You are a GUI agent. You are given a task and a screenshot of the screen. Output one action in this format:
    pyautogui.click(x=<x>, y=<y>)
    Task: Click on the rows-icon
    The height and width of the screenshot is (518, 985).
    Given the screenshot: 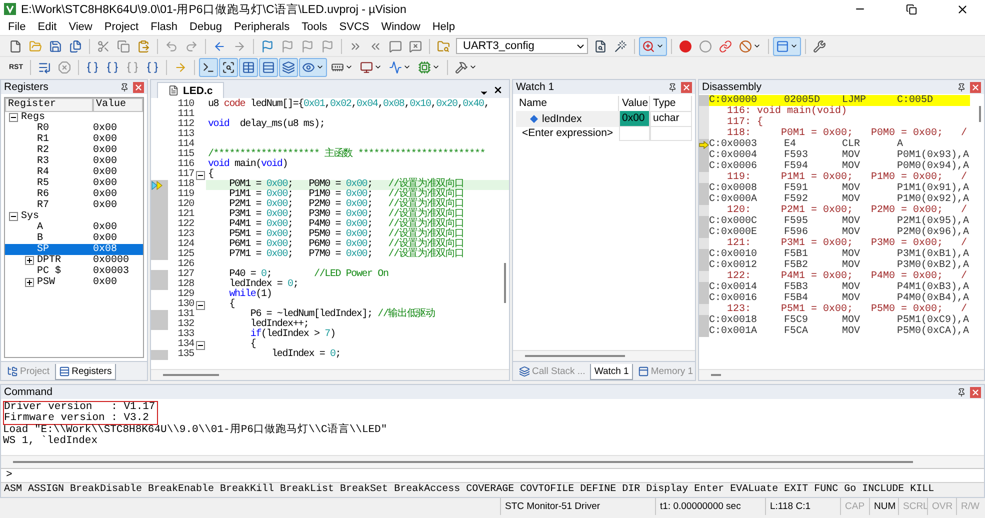 What is the action you would take?
    pyautogui.click(x=268, y=67)
    